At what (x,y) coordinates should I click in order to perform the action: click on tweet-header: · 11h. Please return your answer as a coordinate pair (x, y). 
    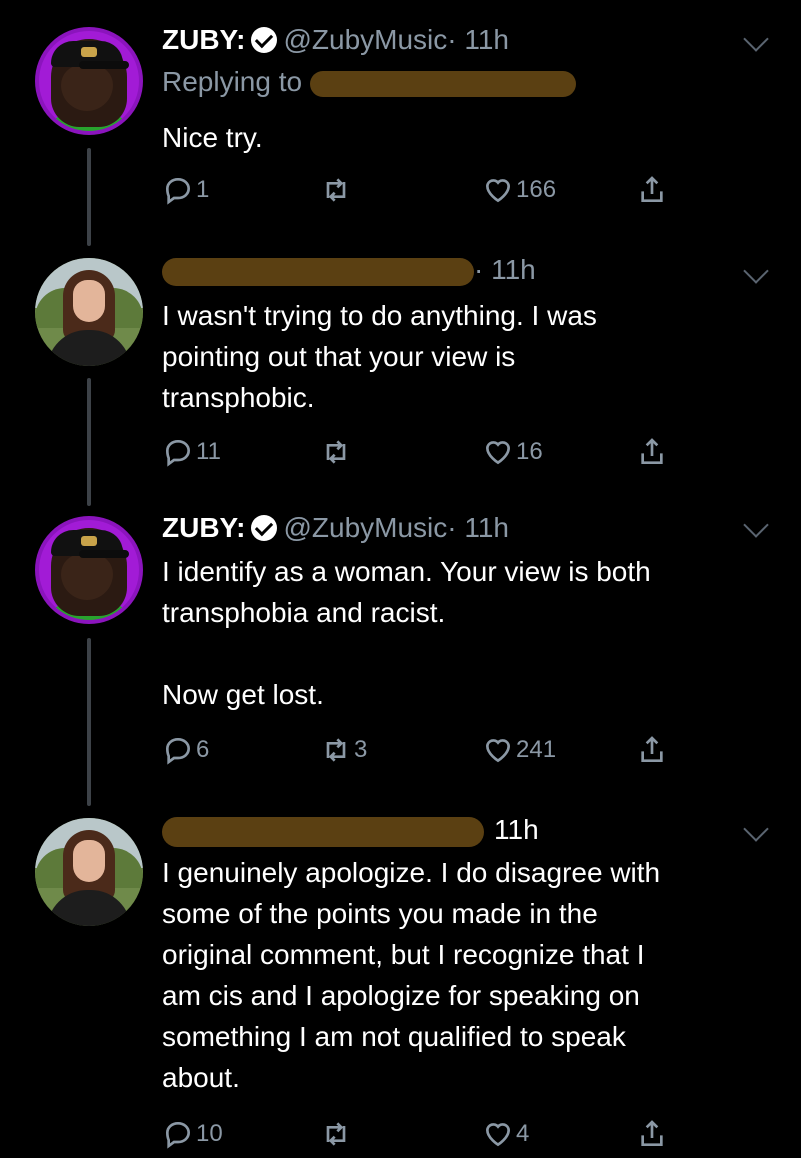
    Looking at the image, I should click on (349, 270).